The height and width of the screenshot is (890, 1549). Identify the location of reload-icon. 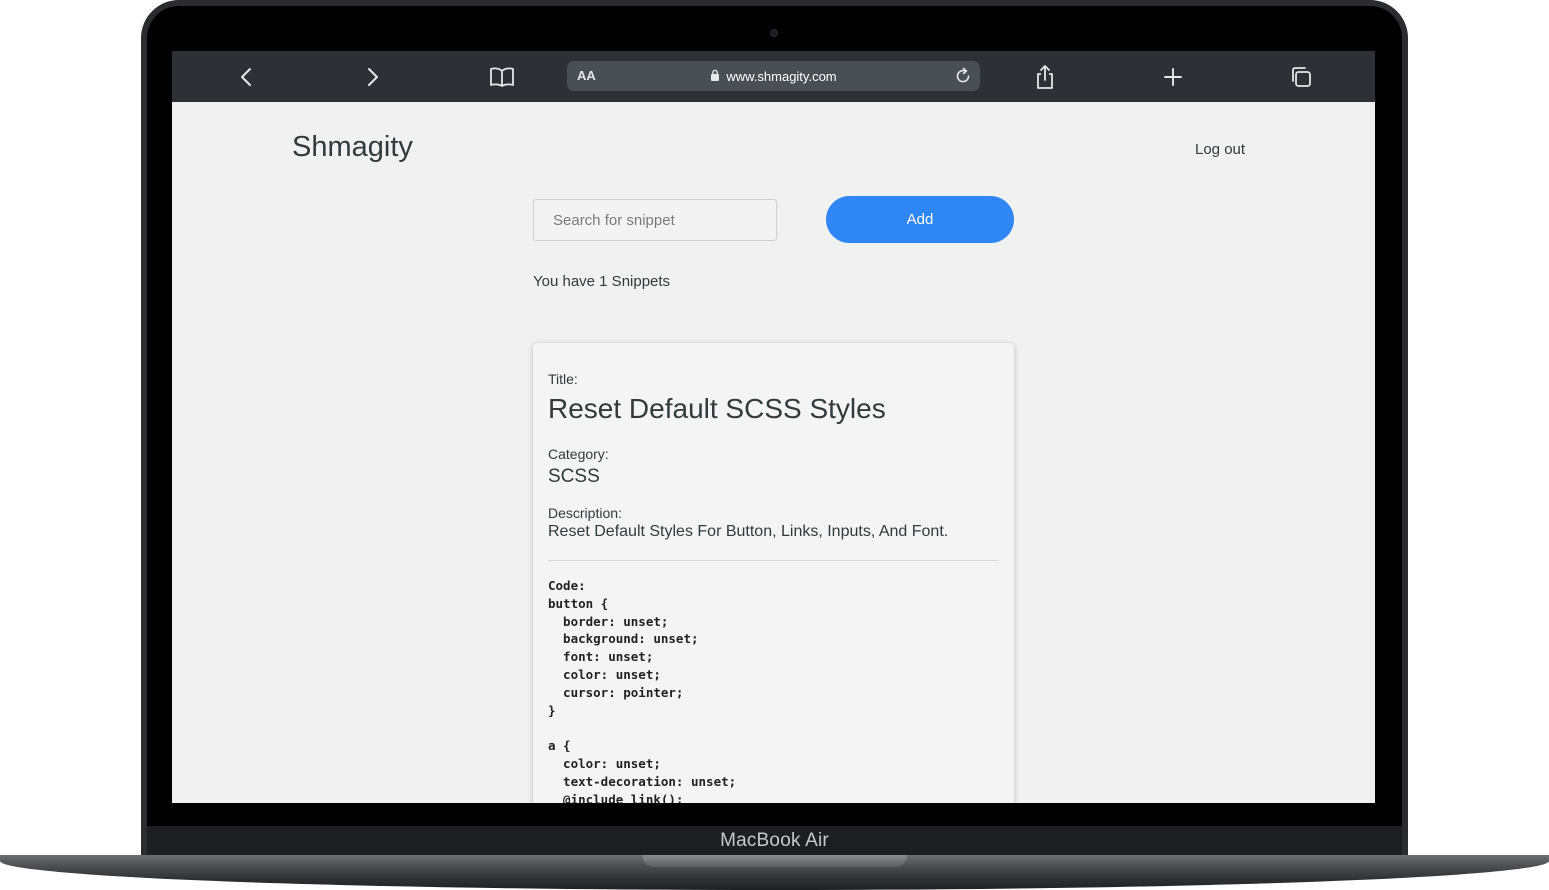
(963, 76).